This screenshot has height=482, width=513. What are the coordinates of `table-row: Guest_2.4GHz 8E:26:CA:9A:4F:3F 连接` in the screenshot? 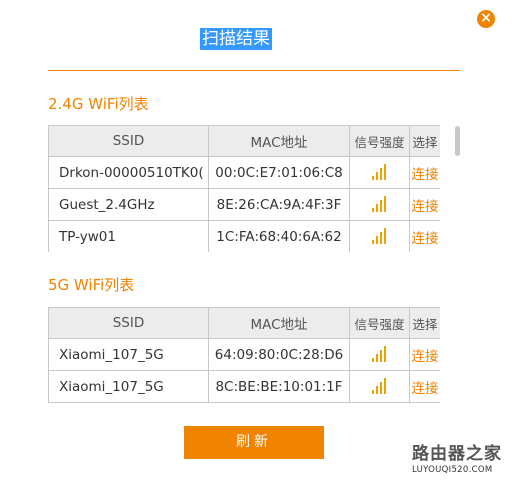 It's located at (244, 204).